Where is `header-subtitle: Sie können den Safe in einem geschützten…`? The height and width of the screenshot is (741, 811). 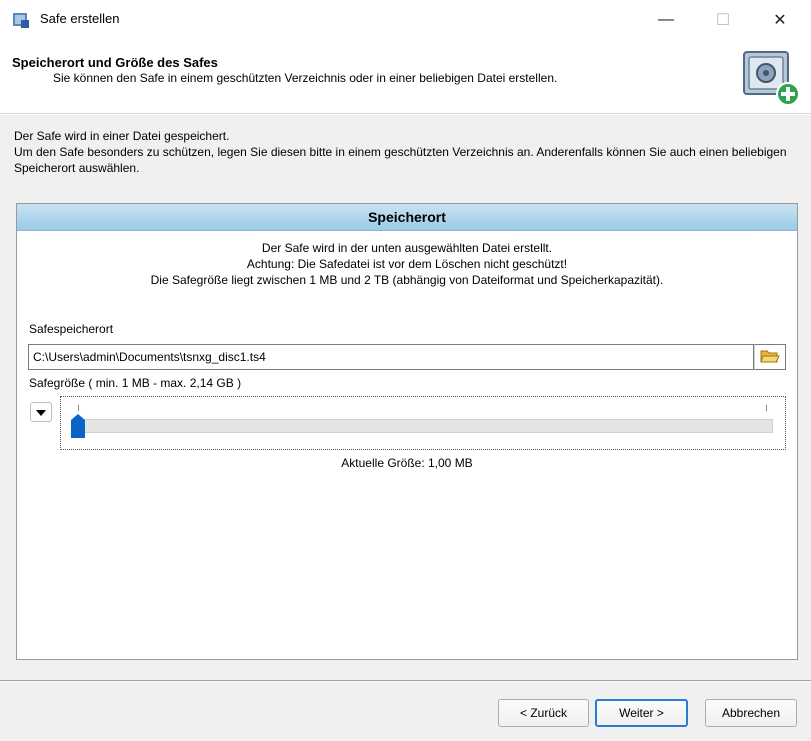
header-subtitle: Sie können den Safe in einem geschützten… is located at coordinates (305, 78).